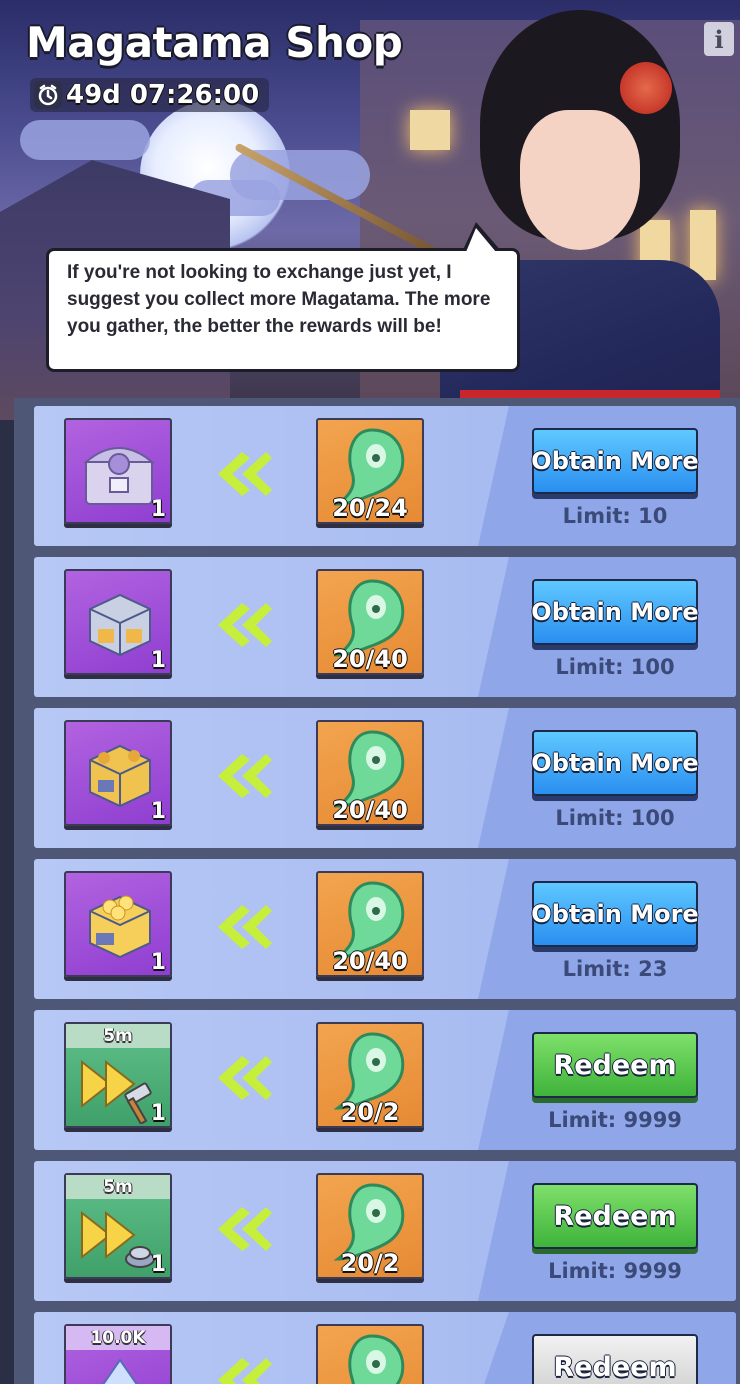 The height and width of the screenshot is (1384, 740). Describe the element at coordinates (118, 1354) in the screenshot. I see `reward-item-tile: 10.0K` at that location.